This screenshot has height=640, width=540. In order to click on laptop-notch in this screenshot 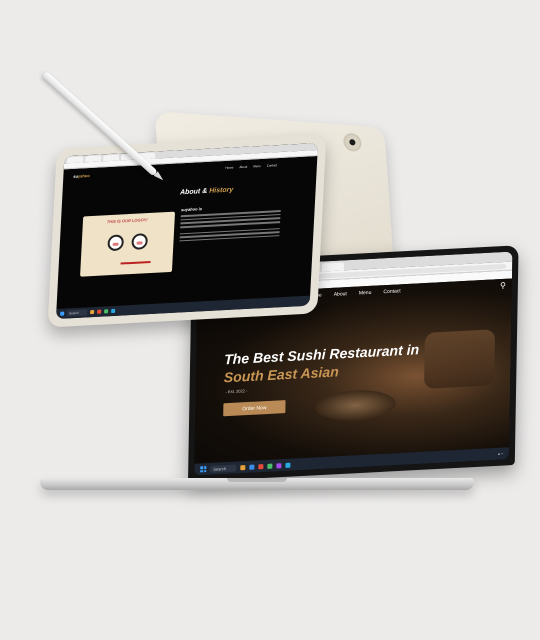, I will do `click(257, 480)`.